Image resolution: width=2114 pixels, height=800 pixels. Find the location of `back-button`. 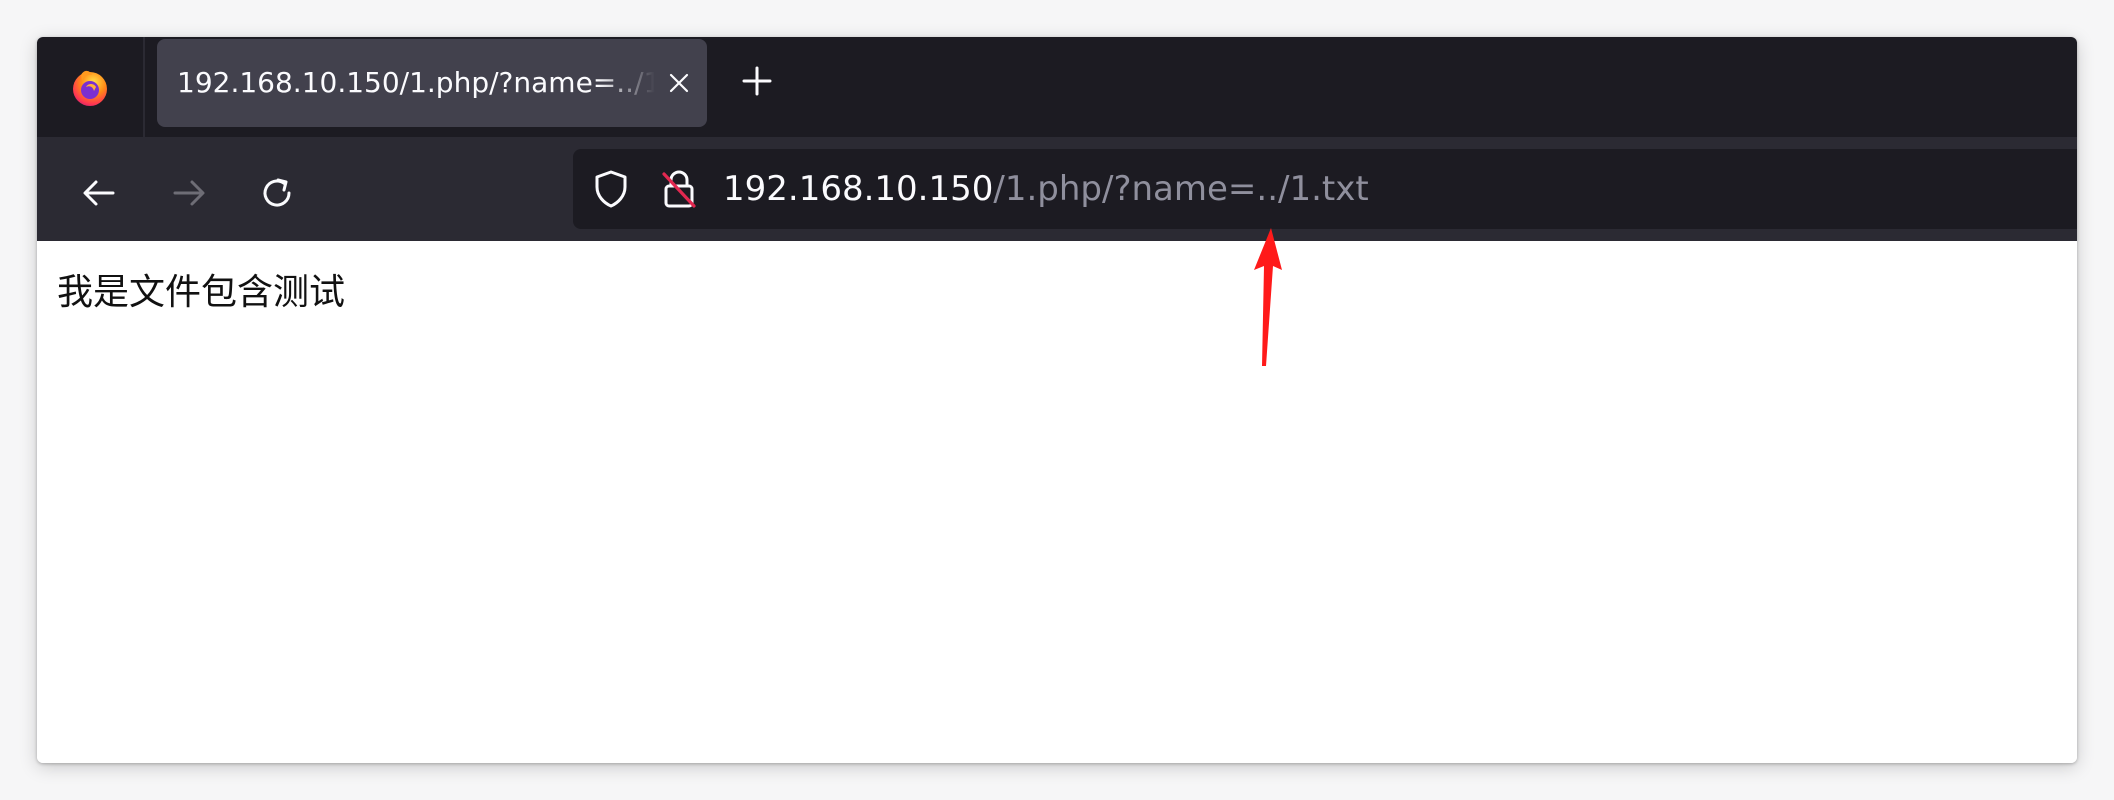

back-button is located at coordinates (99, 193).